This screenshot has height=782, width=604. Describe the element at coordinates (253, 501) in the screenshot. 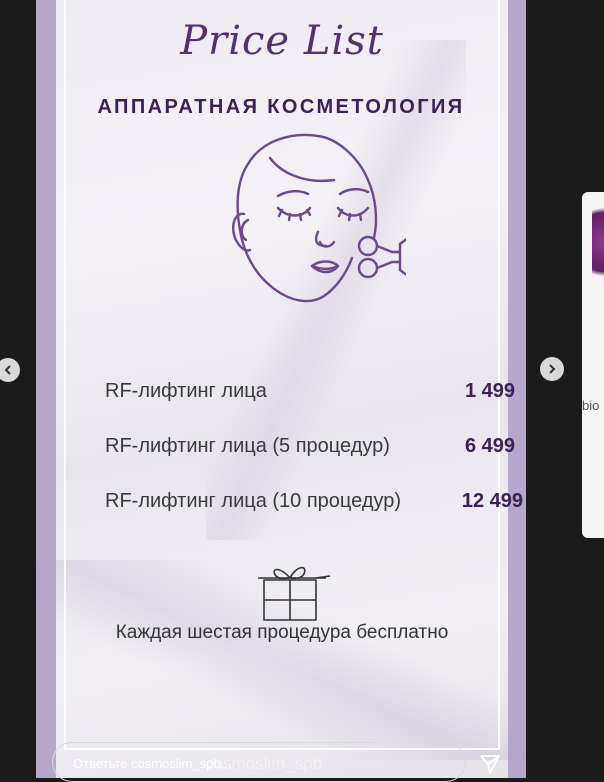

I see `service-name: RF-лифтинг лица (10 процедур)` at that location.